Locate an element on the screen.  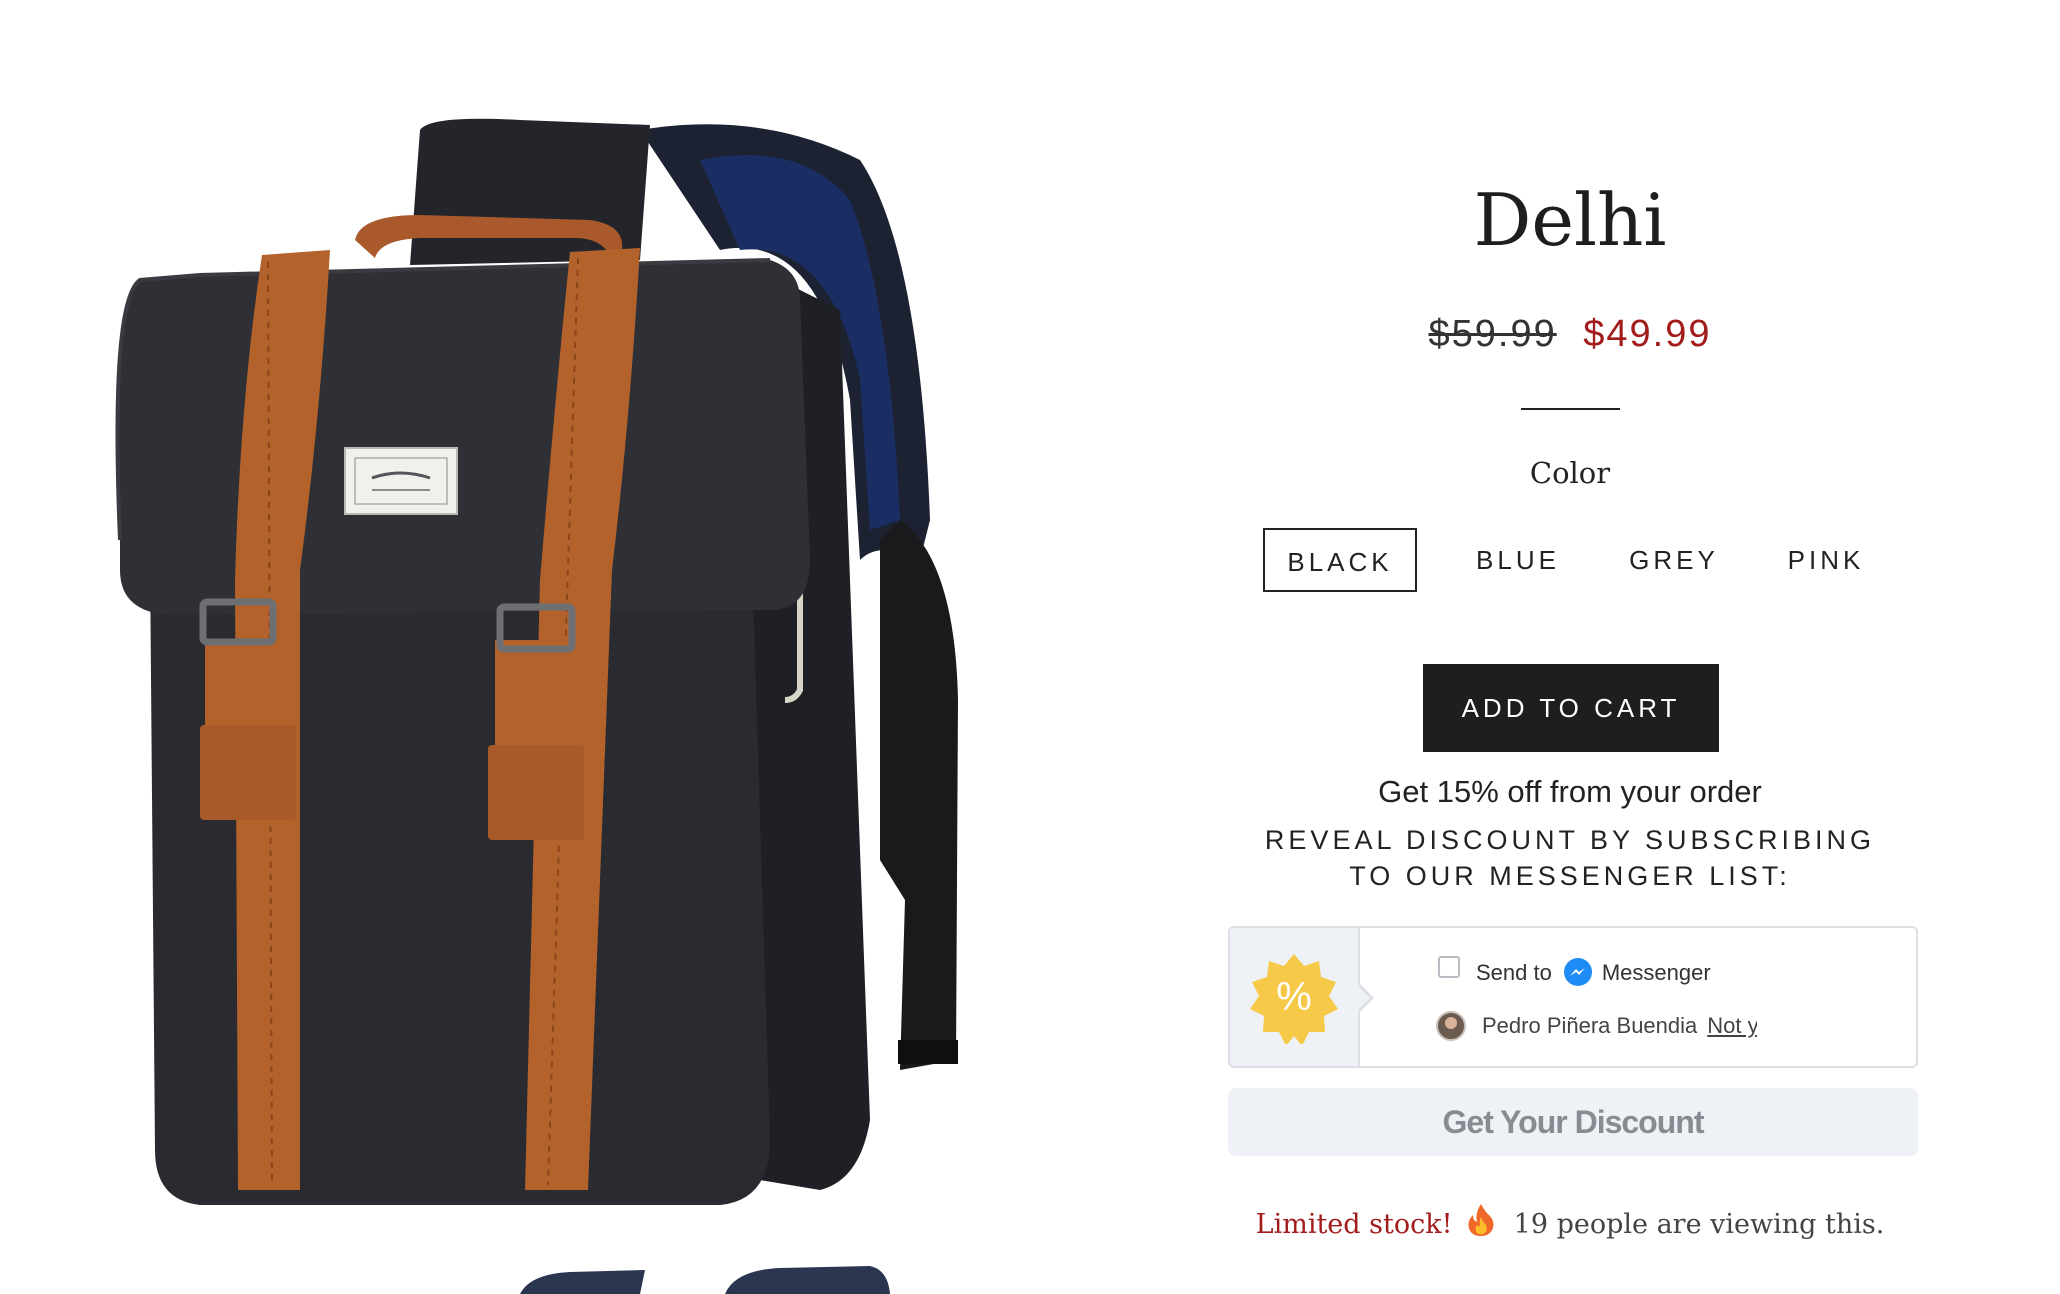
send-to-label: Send to is located at coordinates (1514, 972).